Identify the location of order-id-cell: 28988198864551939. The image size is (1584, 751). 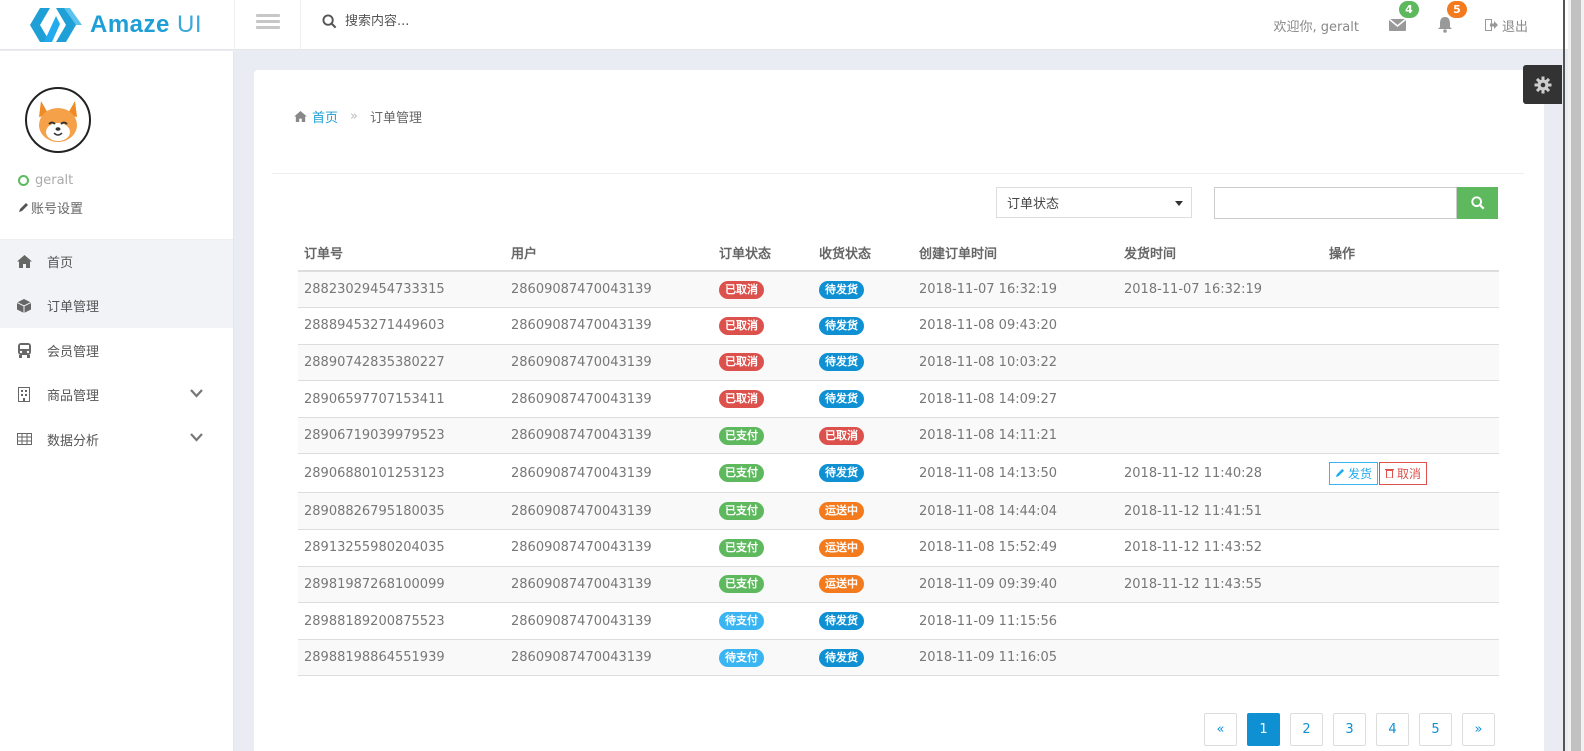
(401, 658).